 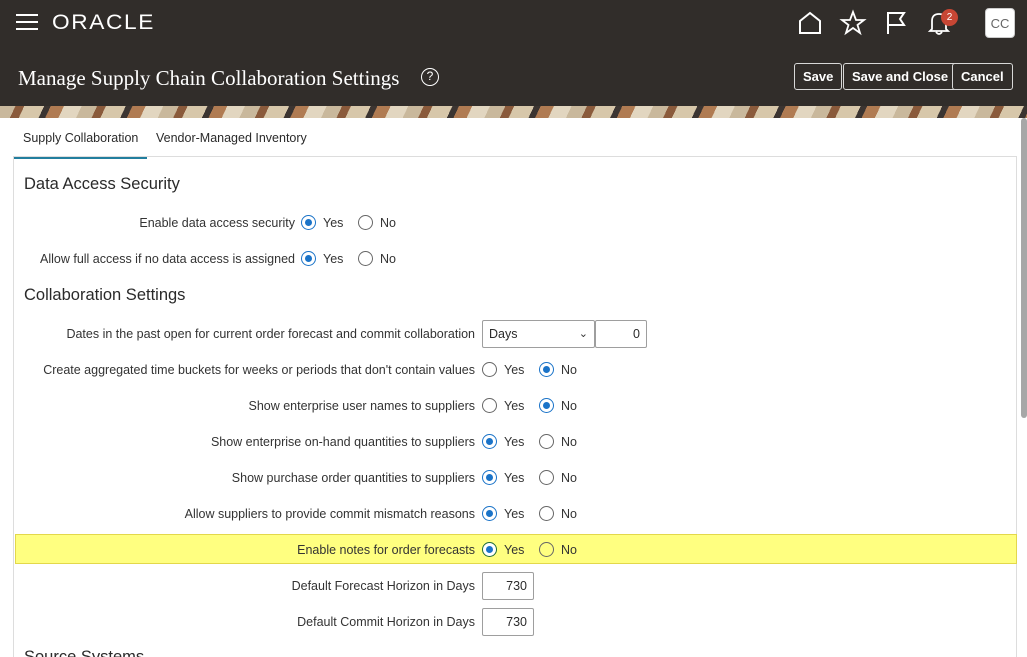 What do you see at coordinates (430, 77) in the screenshot?
I see `help-icon: ?` at bounding box center [430, 77].